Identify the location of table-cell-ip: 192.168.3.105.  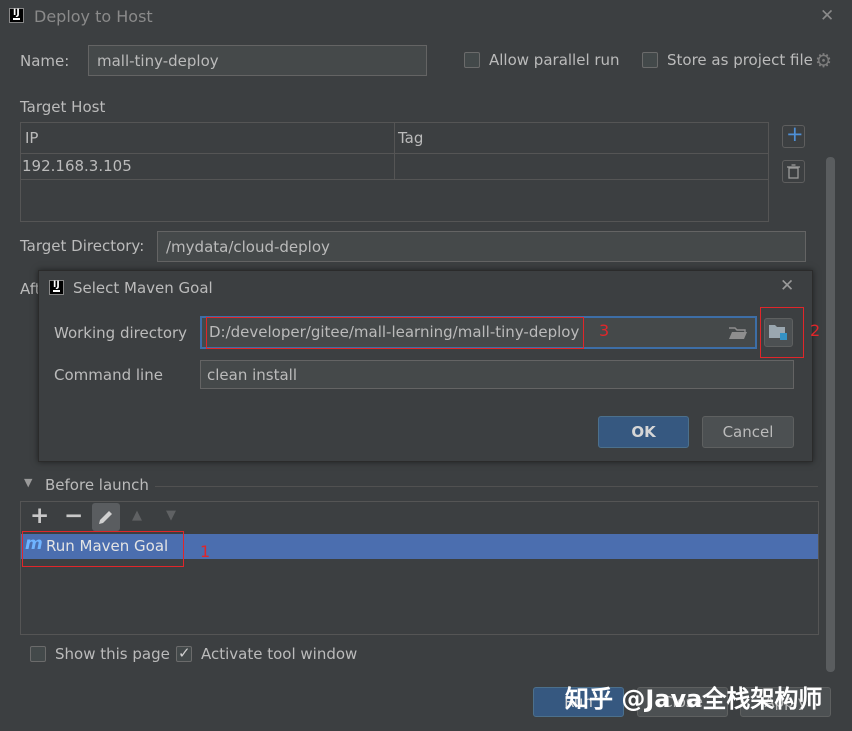
(77, 166).